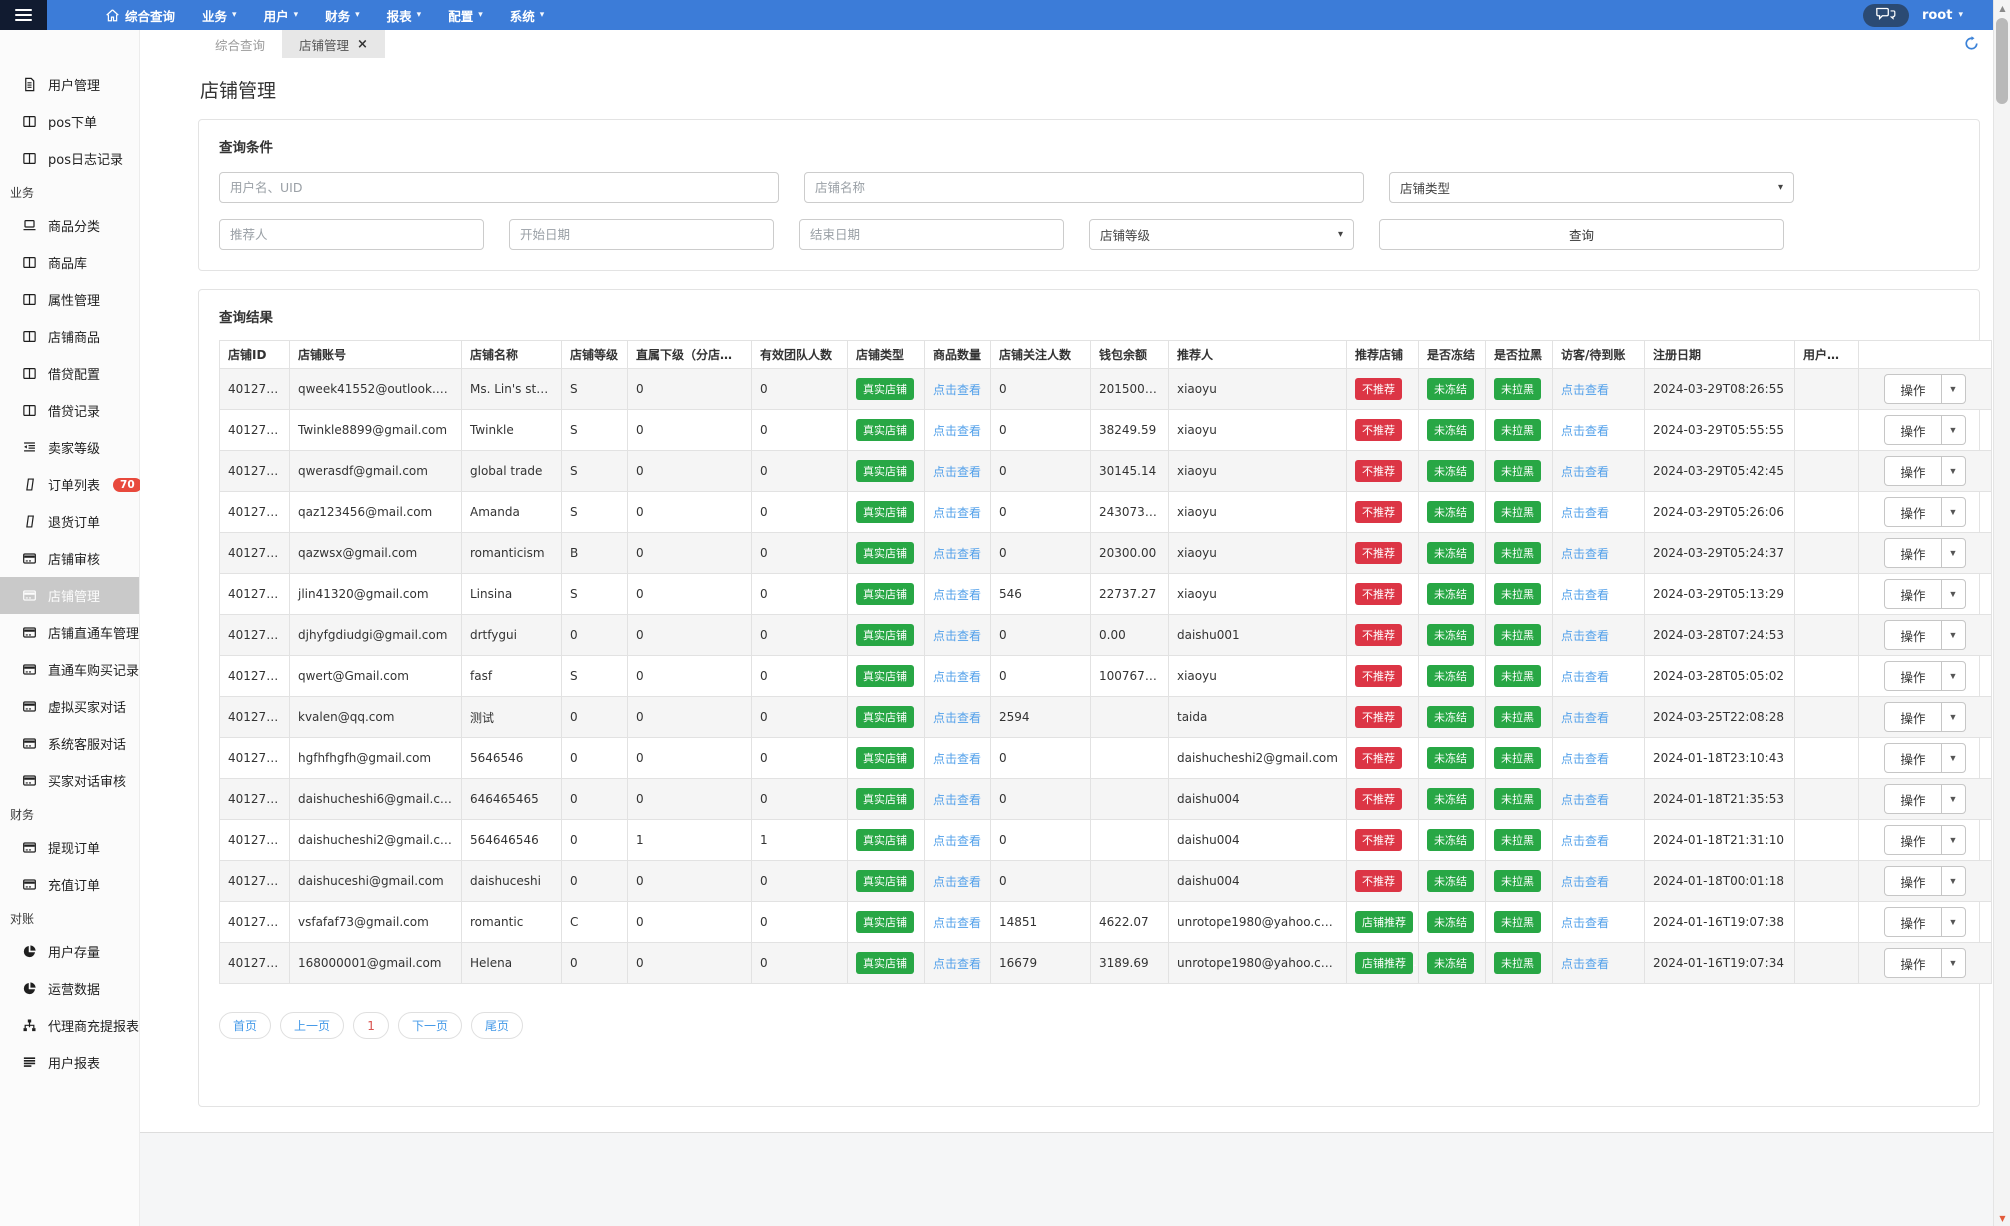  Describe the element at coordinates (69, 988) in the screenshot. I see `sidebar-item-25: 运营数据` at that location.